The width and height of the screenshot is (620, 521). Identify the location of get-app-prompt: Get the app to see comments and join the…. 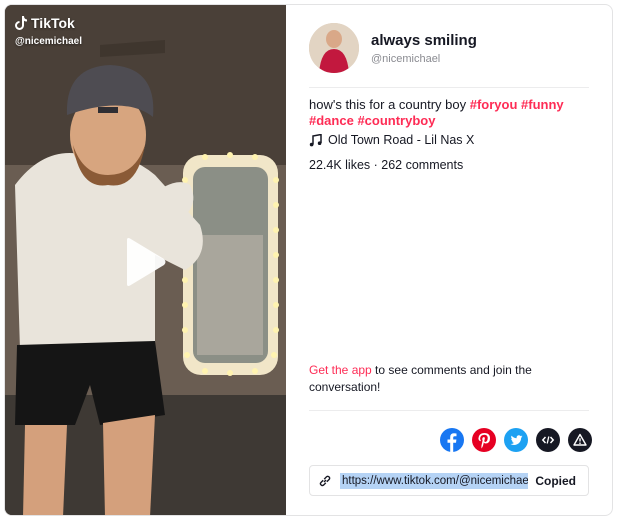
(439, 379).